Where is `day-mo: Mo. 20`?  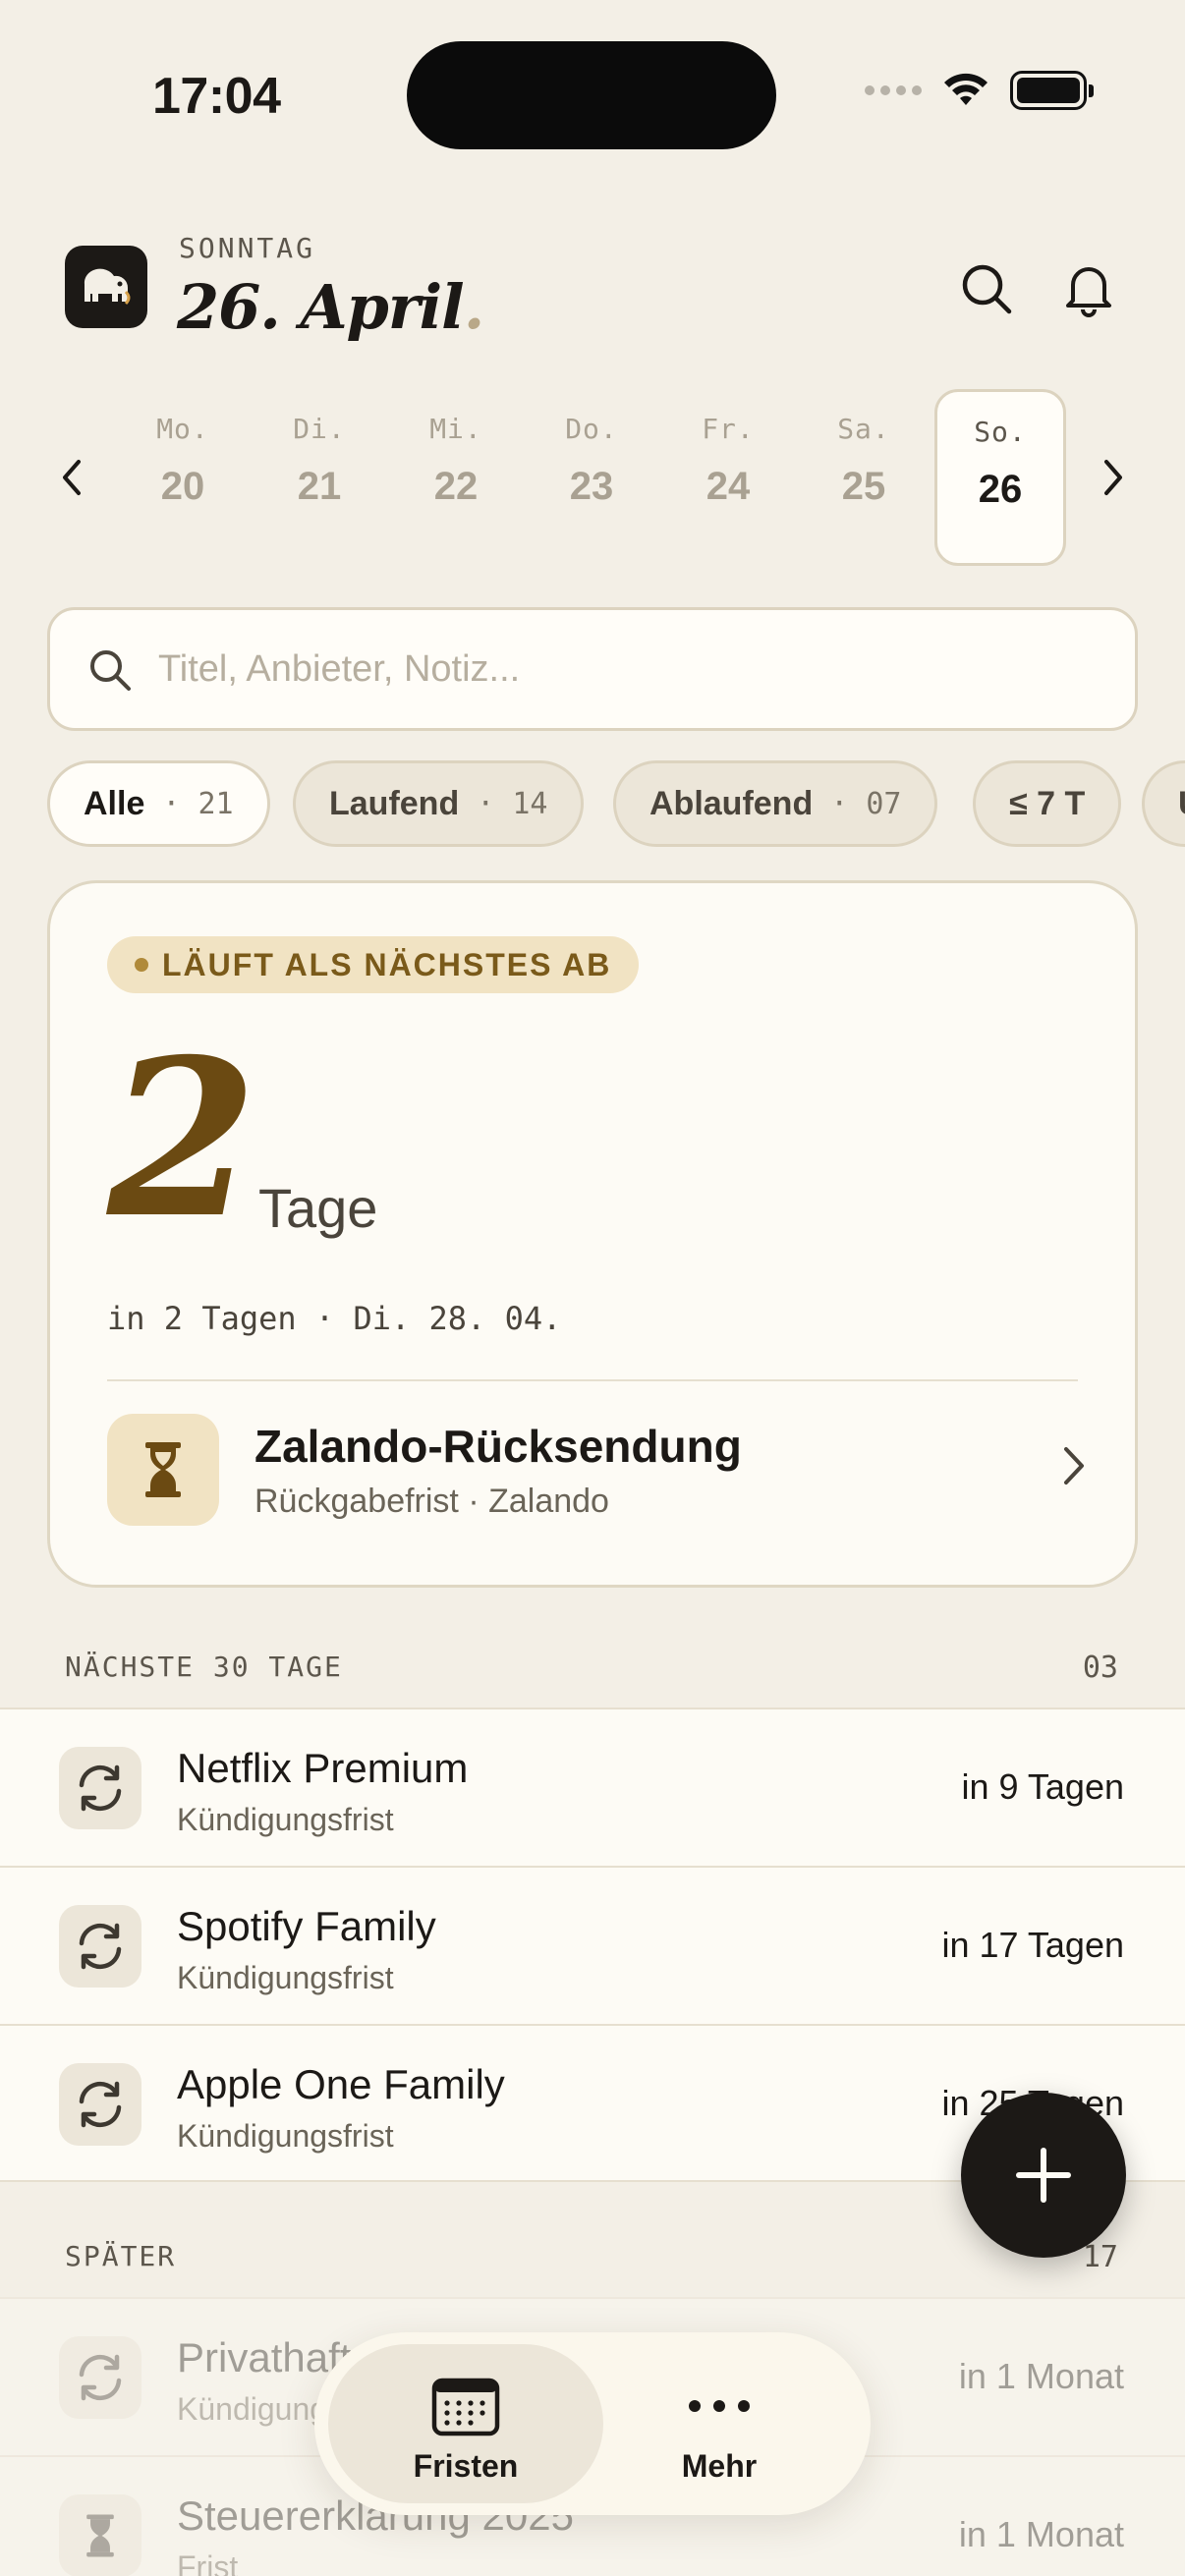 day-mo: Mo. 20 is located at coordinates (183, 477).